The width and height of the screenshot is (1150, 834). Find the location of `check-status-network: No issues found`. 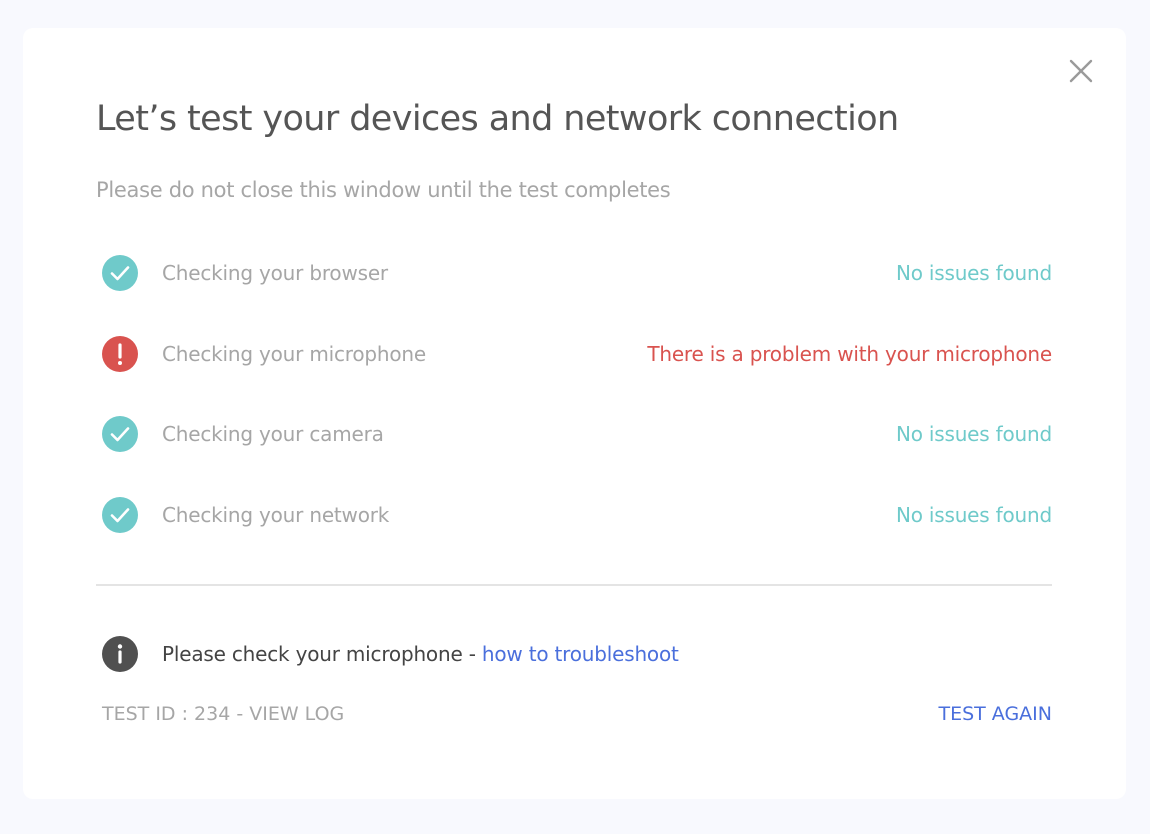

check-status-network: No issues found is located at coordinates (973, 515).